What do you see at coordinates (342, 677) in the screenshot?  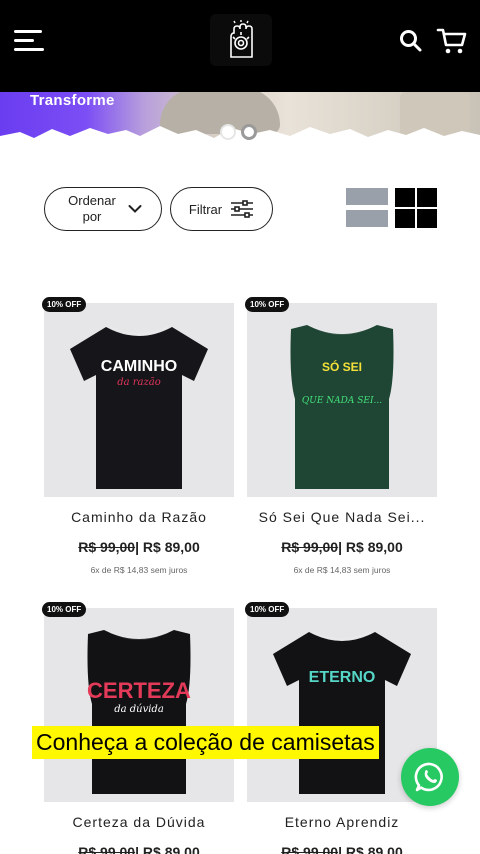 I see `print-title: ETERNO` at bounding box center [342, 677].